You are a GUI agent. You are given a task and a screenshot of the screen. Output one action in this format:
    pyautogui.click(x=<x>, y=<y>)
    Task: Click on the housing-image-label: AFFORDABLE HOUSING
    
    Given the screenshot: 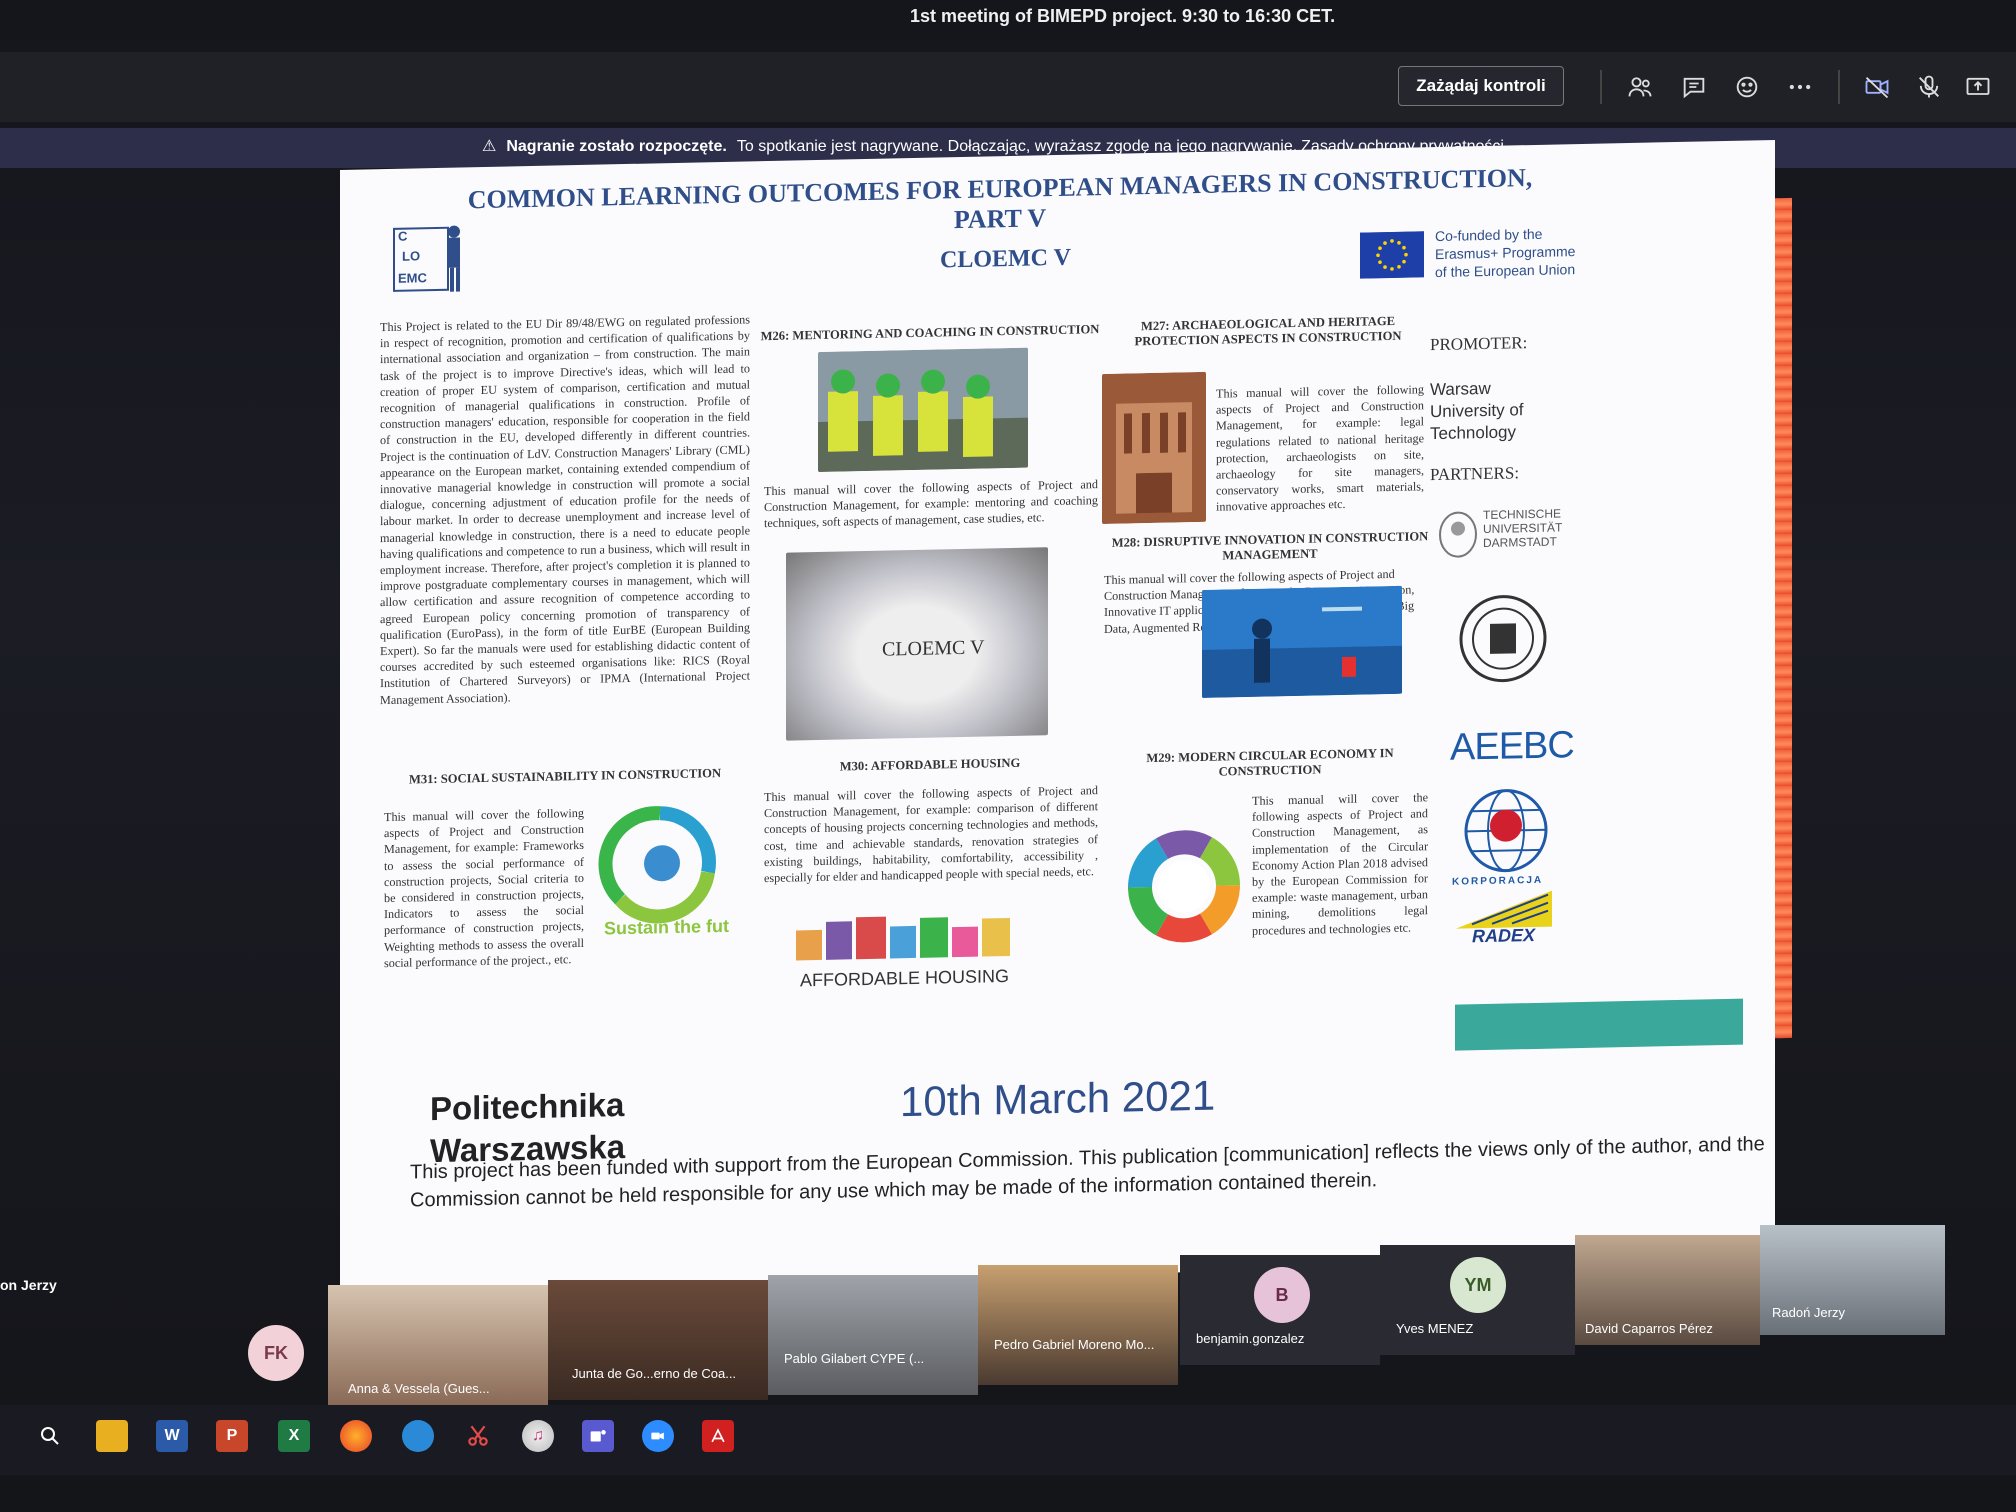 What is the action you would take?
    pyautogui.click(x=904, y=978)
    